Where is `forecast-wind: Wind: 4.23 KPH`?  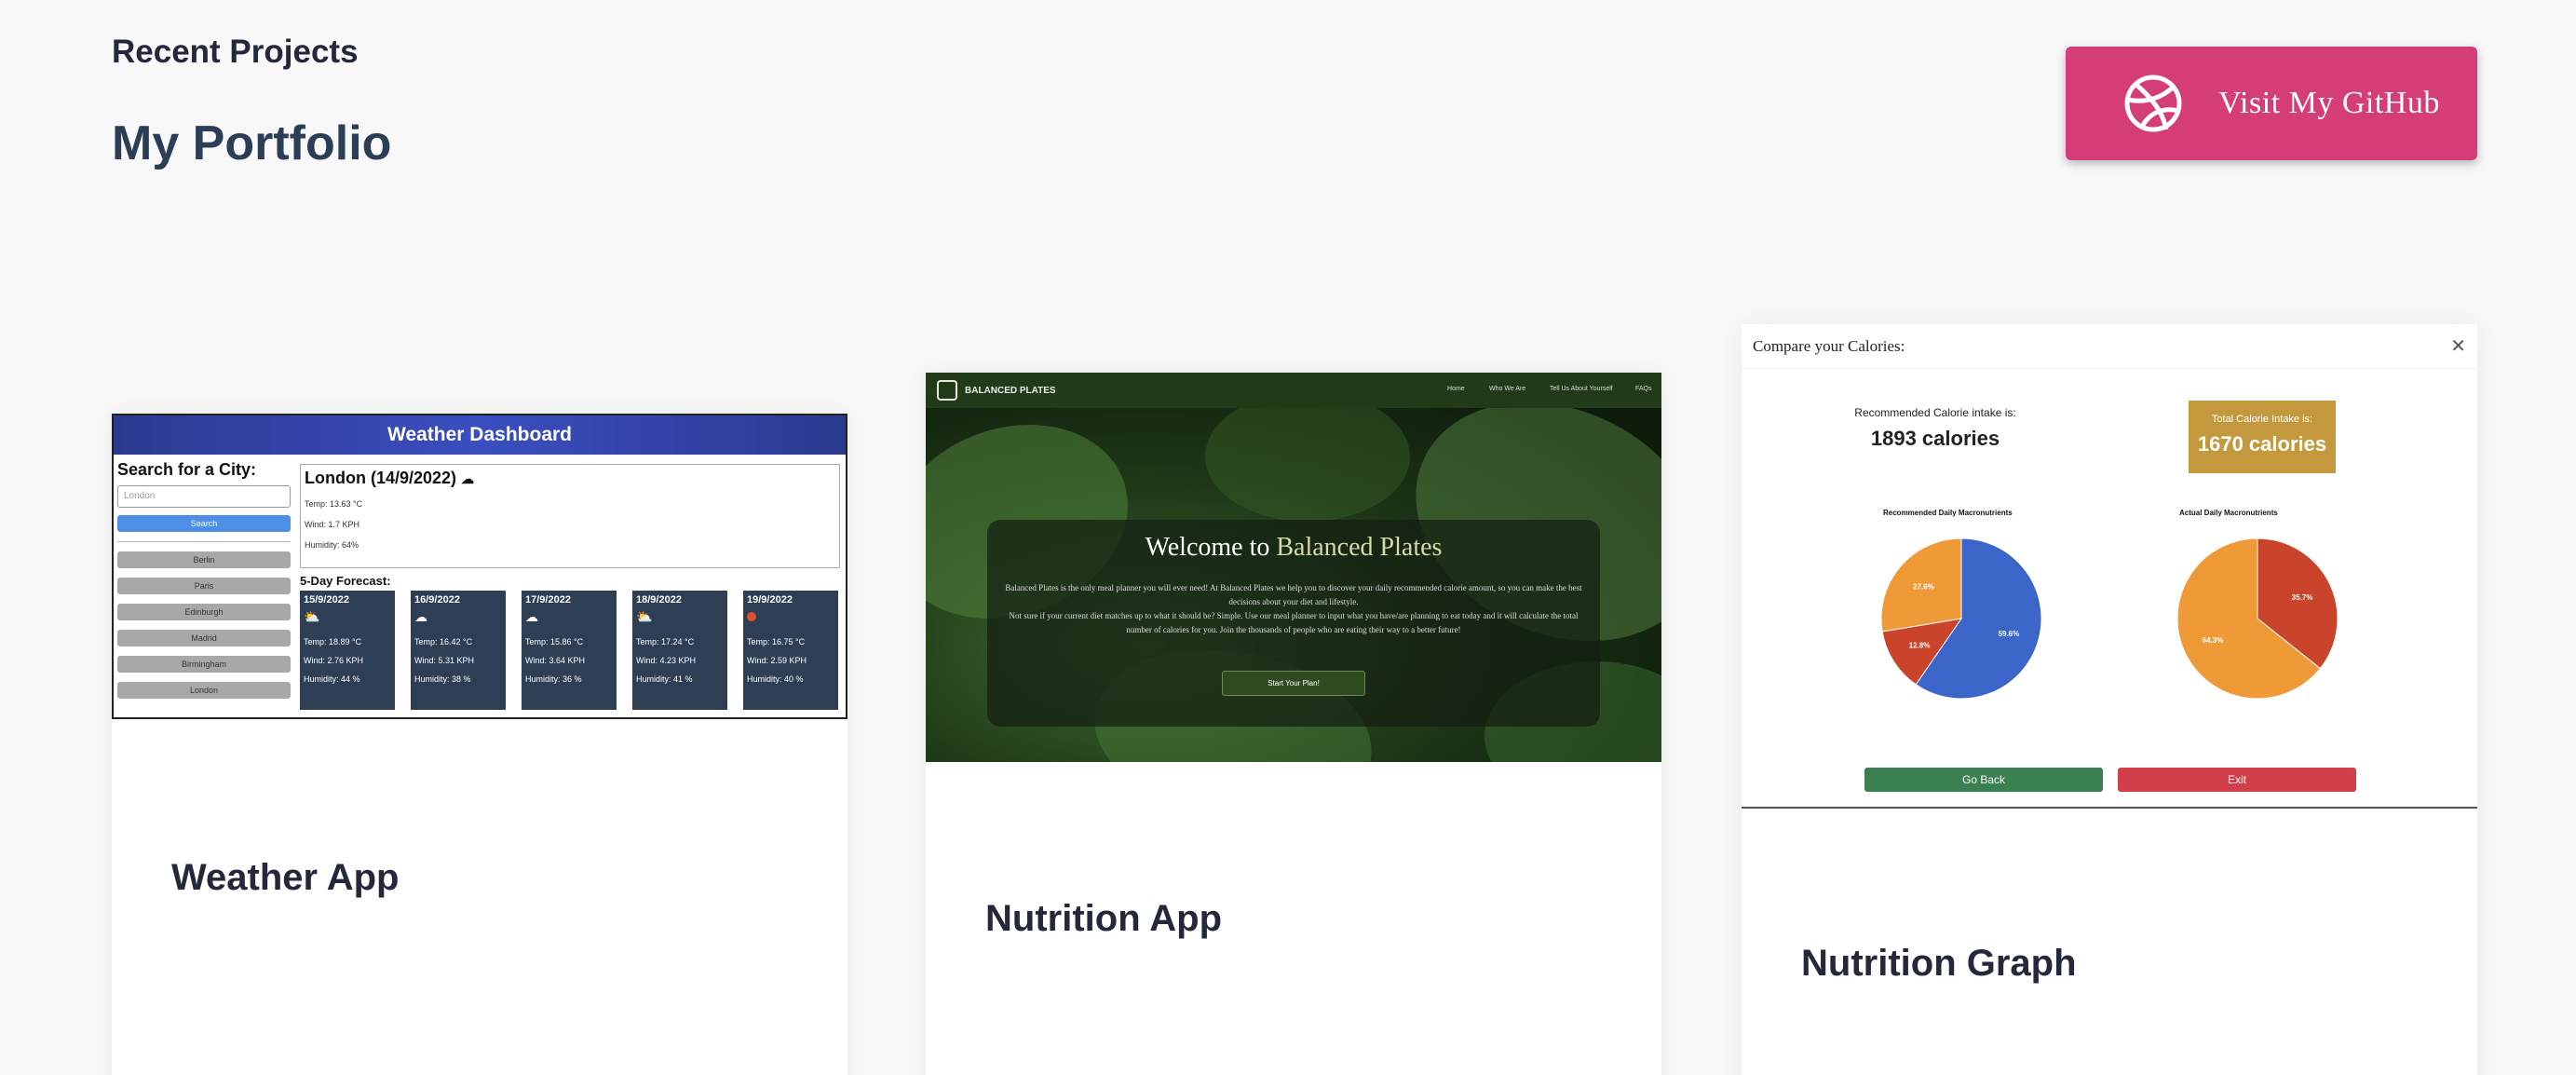
forecast-wind: Wind: 4.23 KPH is located at coordinates (666, 660).